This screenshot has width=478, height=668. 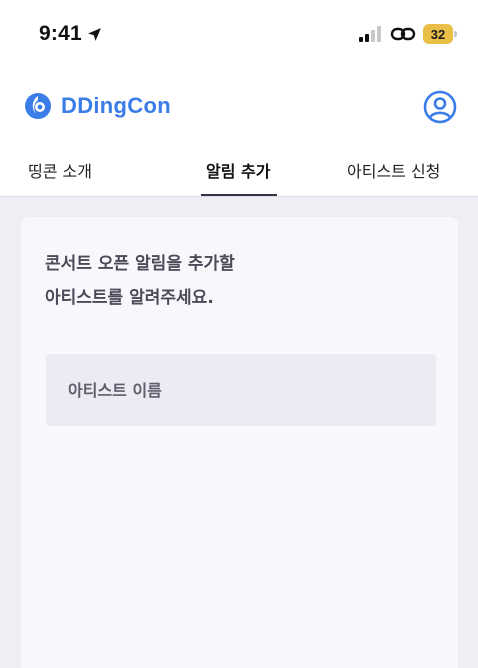 I want to click on profile-icon, so click(x=440, y=107).